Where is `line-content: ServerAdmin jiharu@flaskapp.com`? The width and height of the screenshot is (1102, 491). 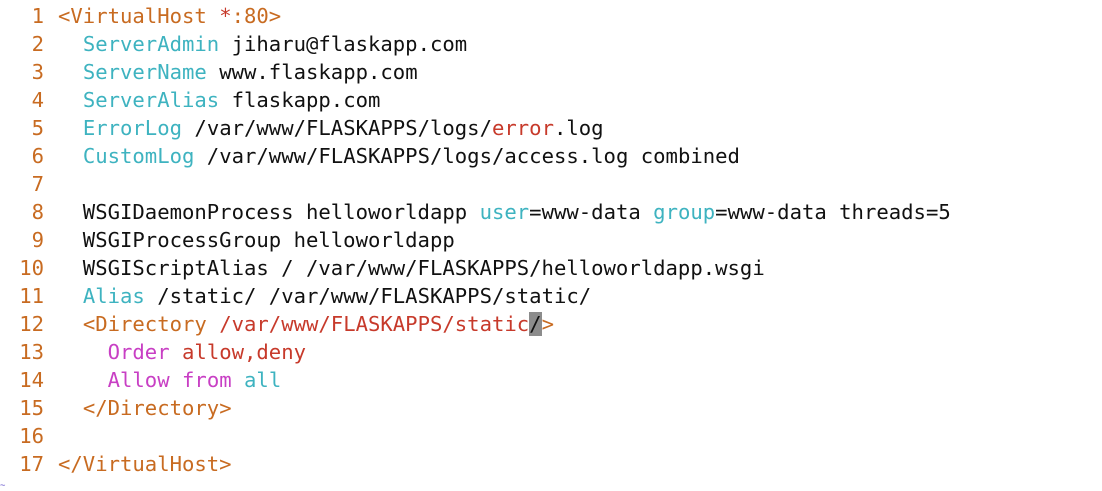
line-content: ServerAdmin jiharu@flaskapp.com is located at coordinates (580, 44).